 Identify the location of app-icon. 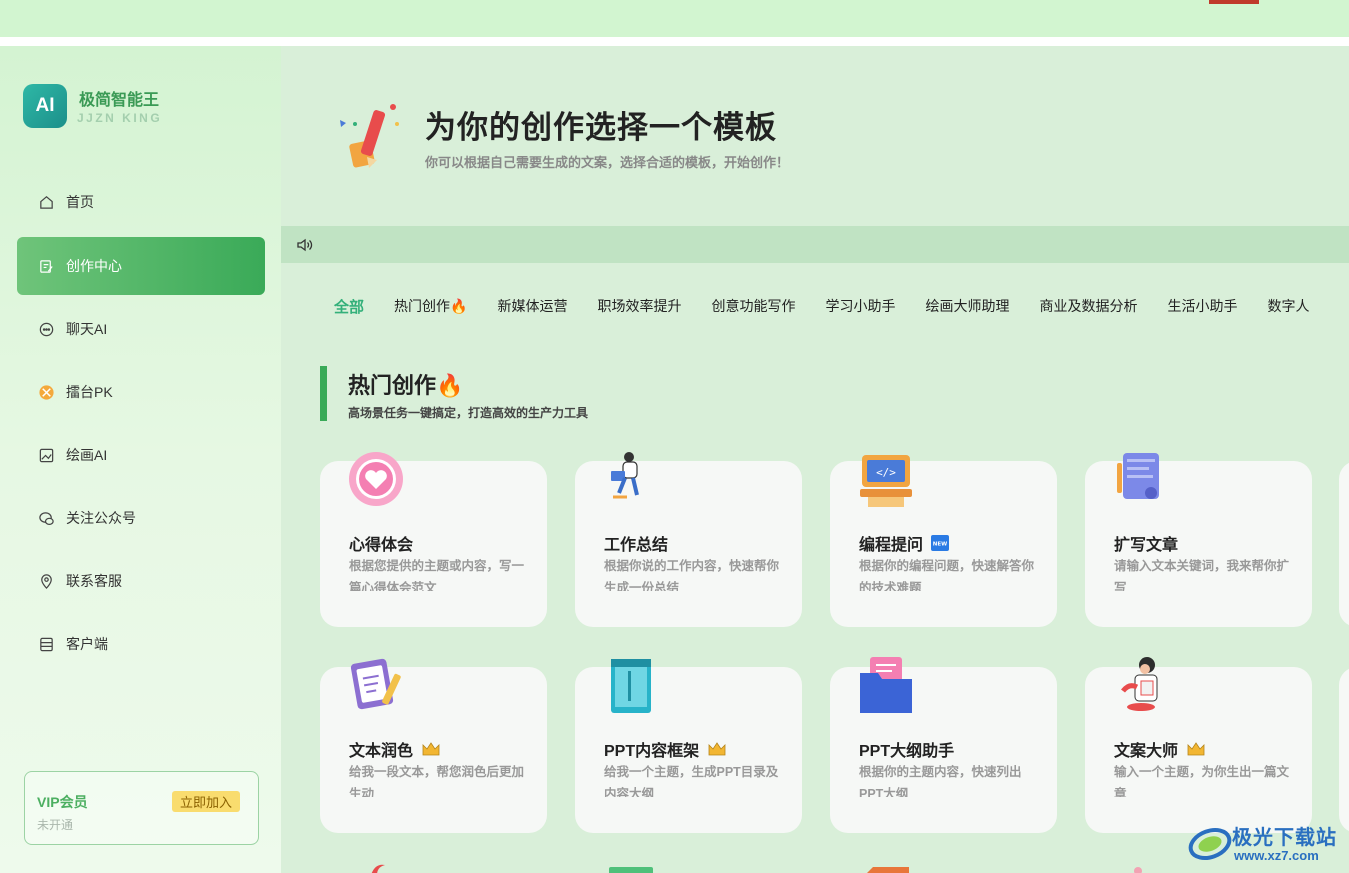
(46, 644).